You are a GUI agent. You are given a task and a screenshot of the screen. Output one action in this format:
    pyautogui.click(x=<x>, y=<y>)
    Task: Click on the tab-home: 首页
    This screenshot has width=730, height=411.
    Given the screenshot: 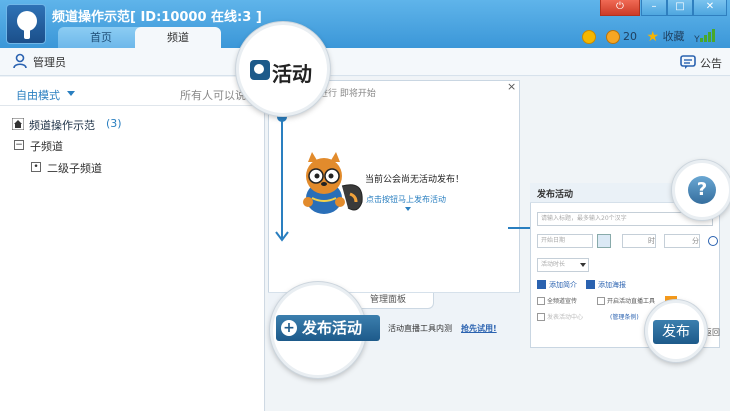 What is the action you would take?
    pyautogui.click(x=101, y=37)
    